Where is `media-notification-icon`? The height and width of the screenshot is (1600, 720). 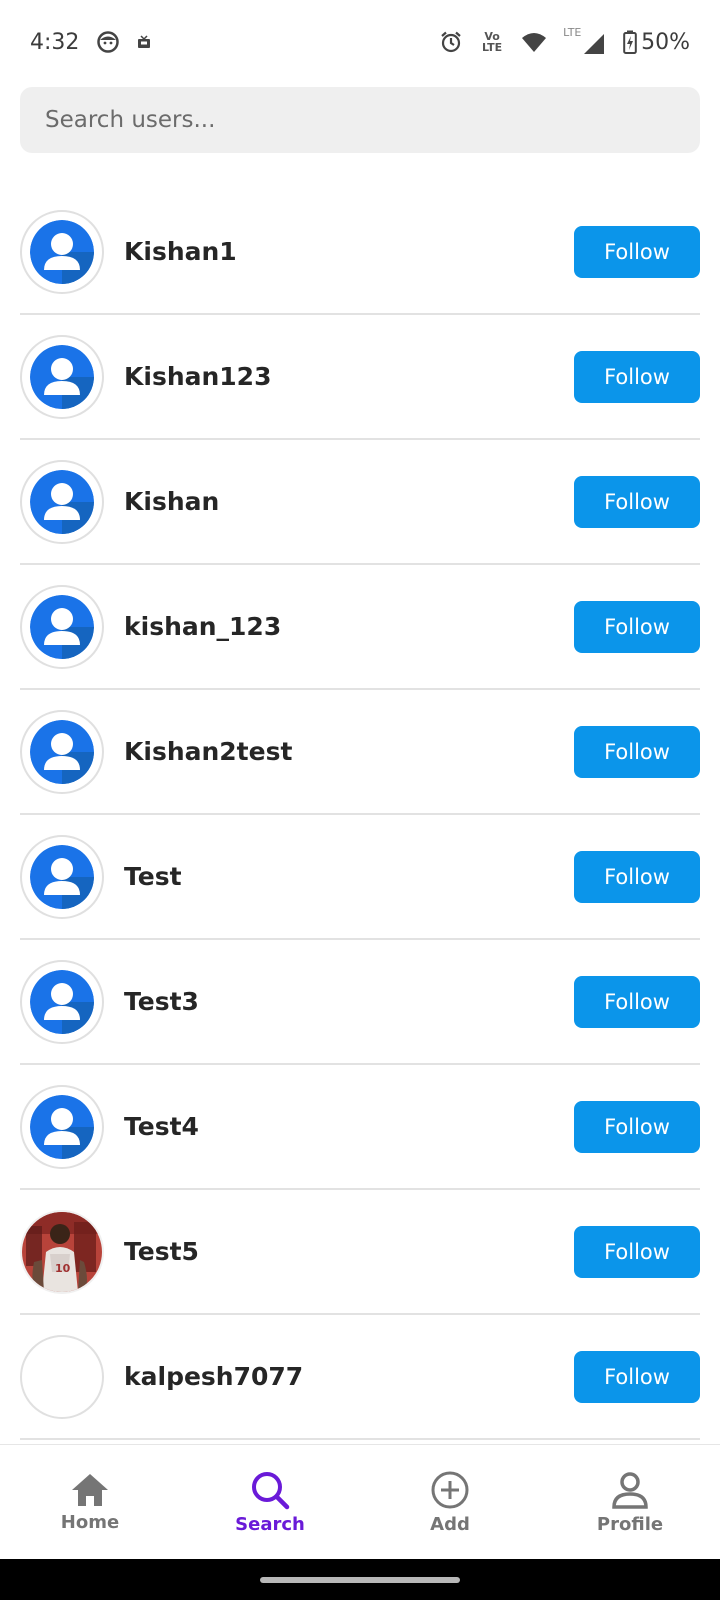 media-notification-icon is located at coordinates (144, 42).